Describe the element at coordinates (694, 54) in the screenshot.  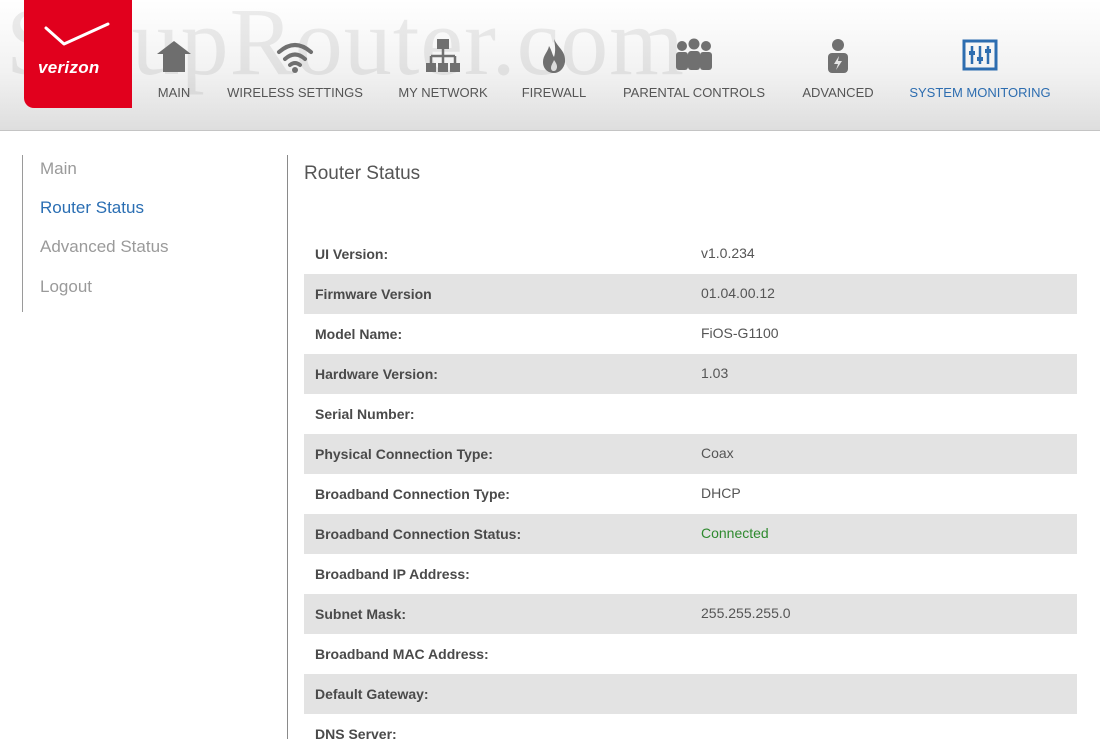
I see `family-icon` at that location.